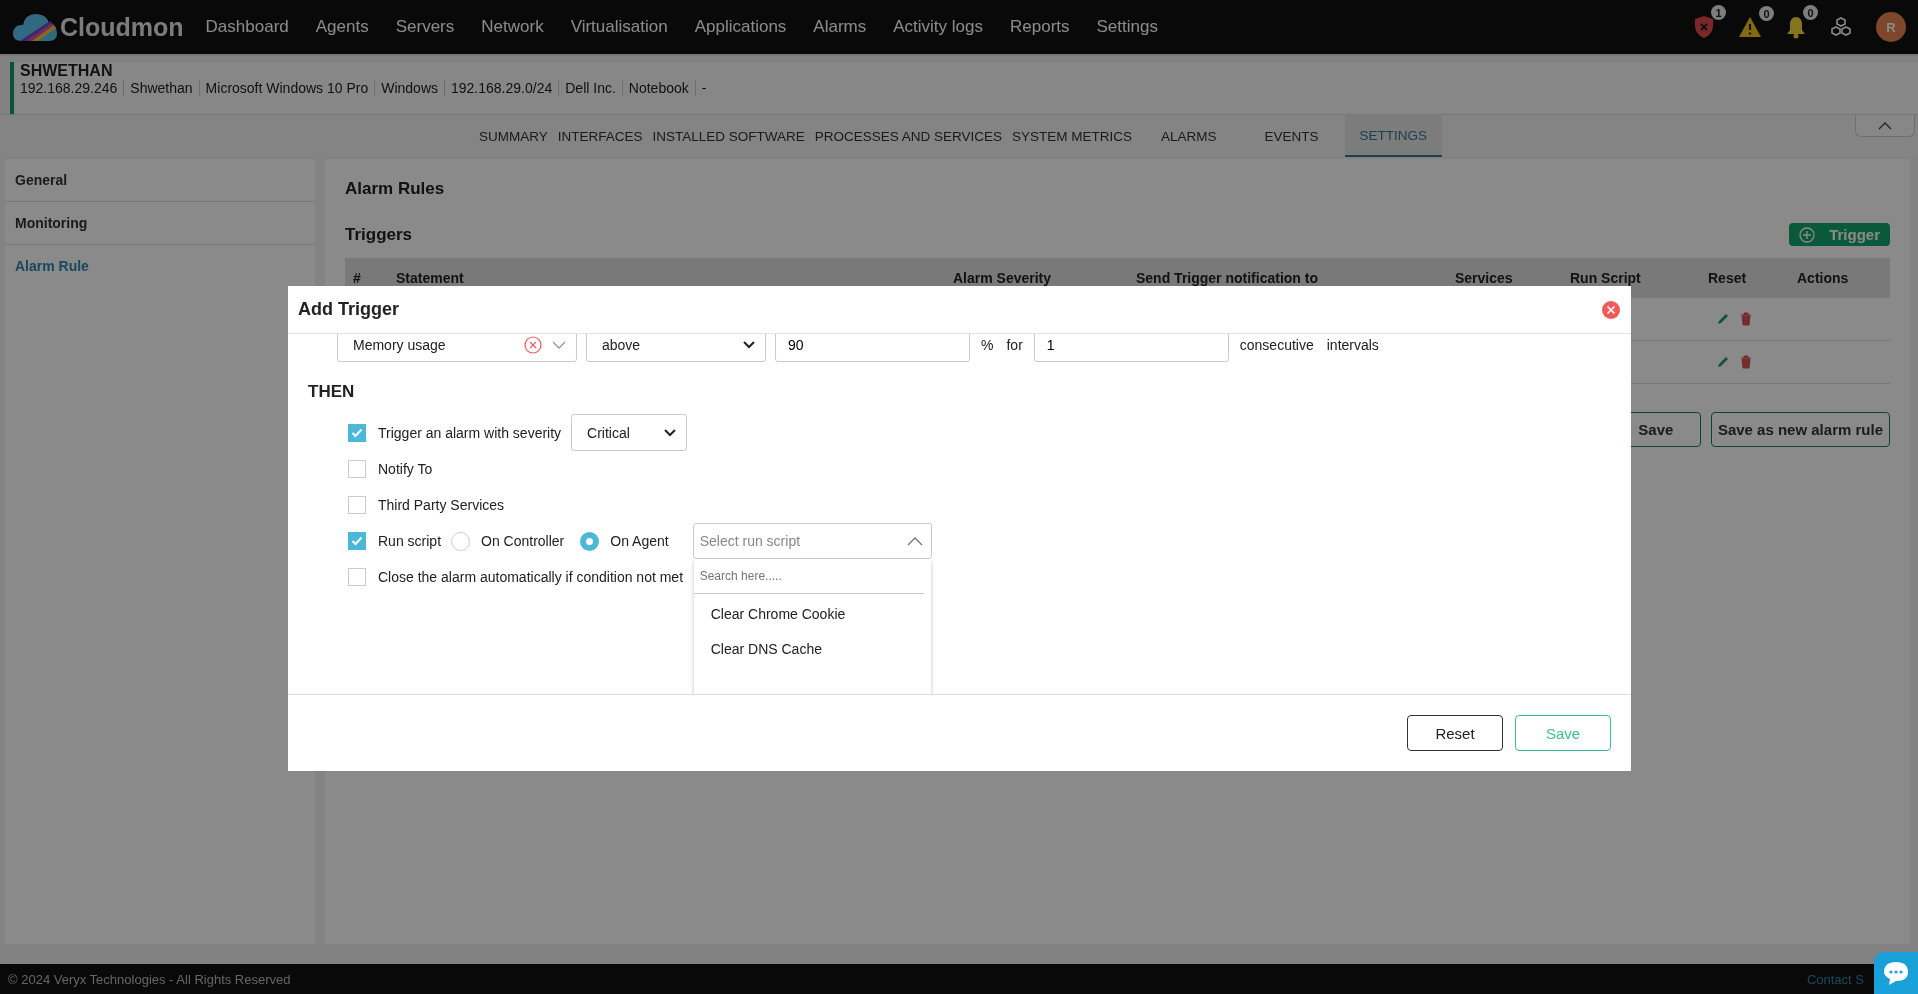  What do you see at coordinates (1800, 429) in the screenshot?
I see `save-button: Save as new alarm rule` at bounding box center [1800, 429].